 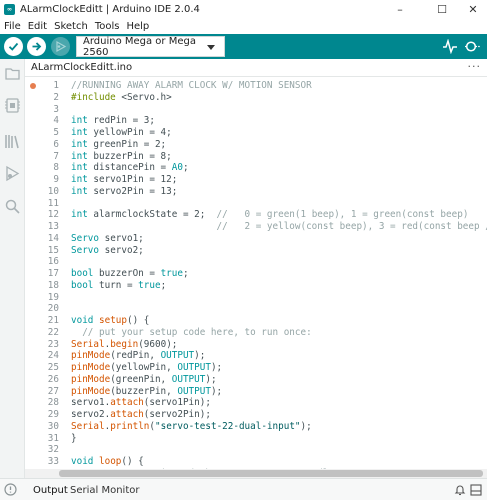 What do you see at coordinates (12, 26) in the screenshot?
I see `menu-file: File` at bounding box center [12, 26].